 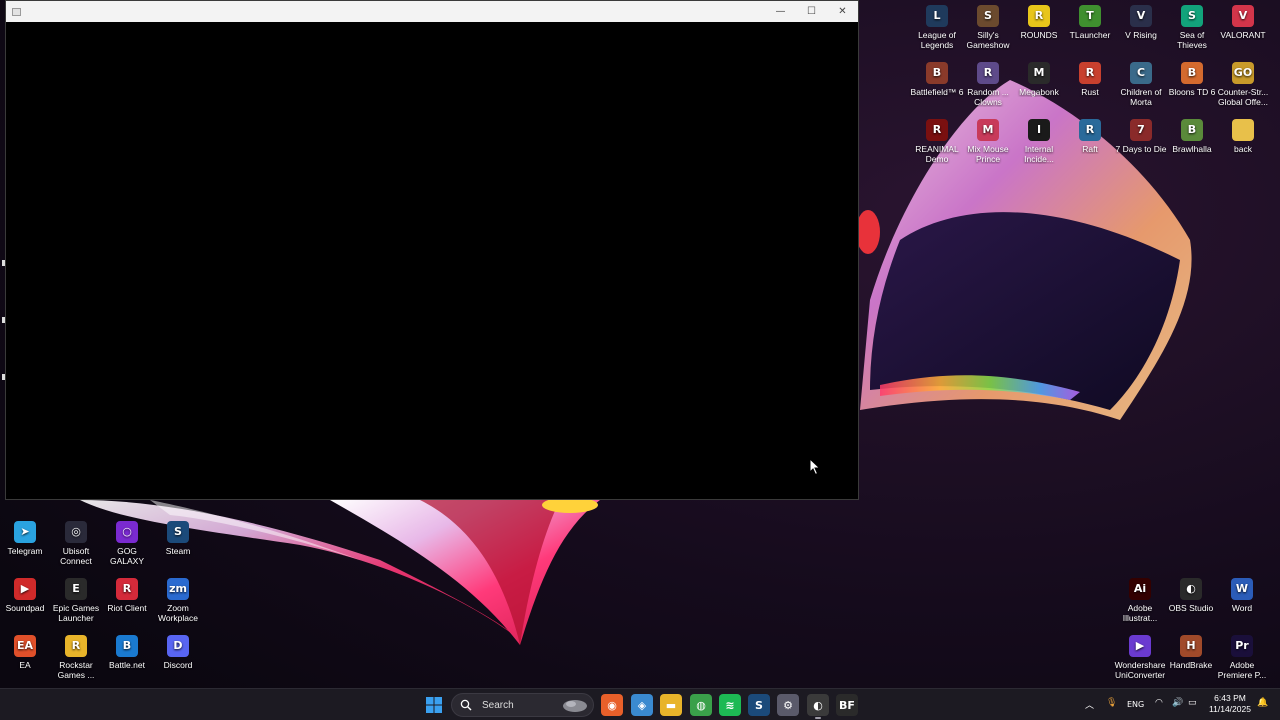 I want to click on desktop-icon: ▶ Soundpad, so click(x=26, y=595).